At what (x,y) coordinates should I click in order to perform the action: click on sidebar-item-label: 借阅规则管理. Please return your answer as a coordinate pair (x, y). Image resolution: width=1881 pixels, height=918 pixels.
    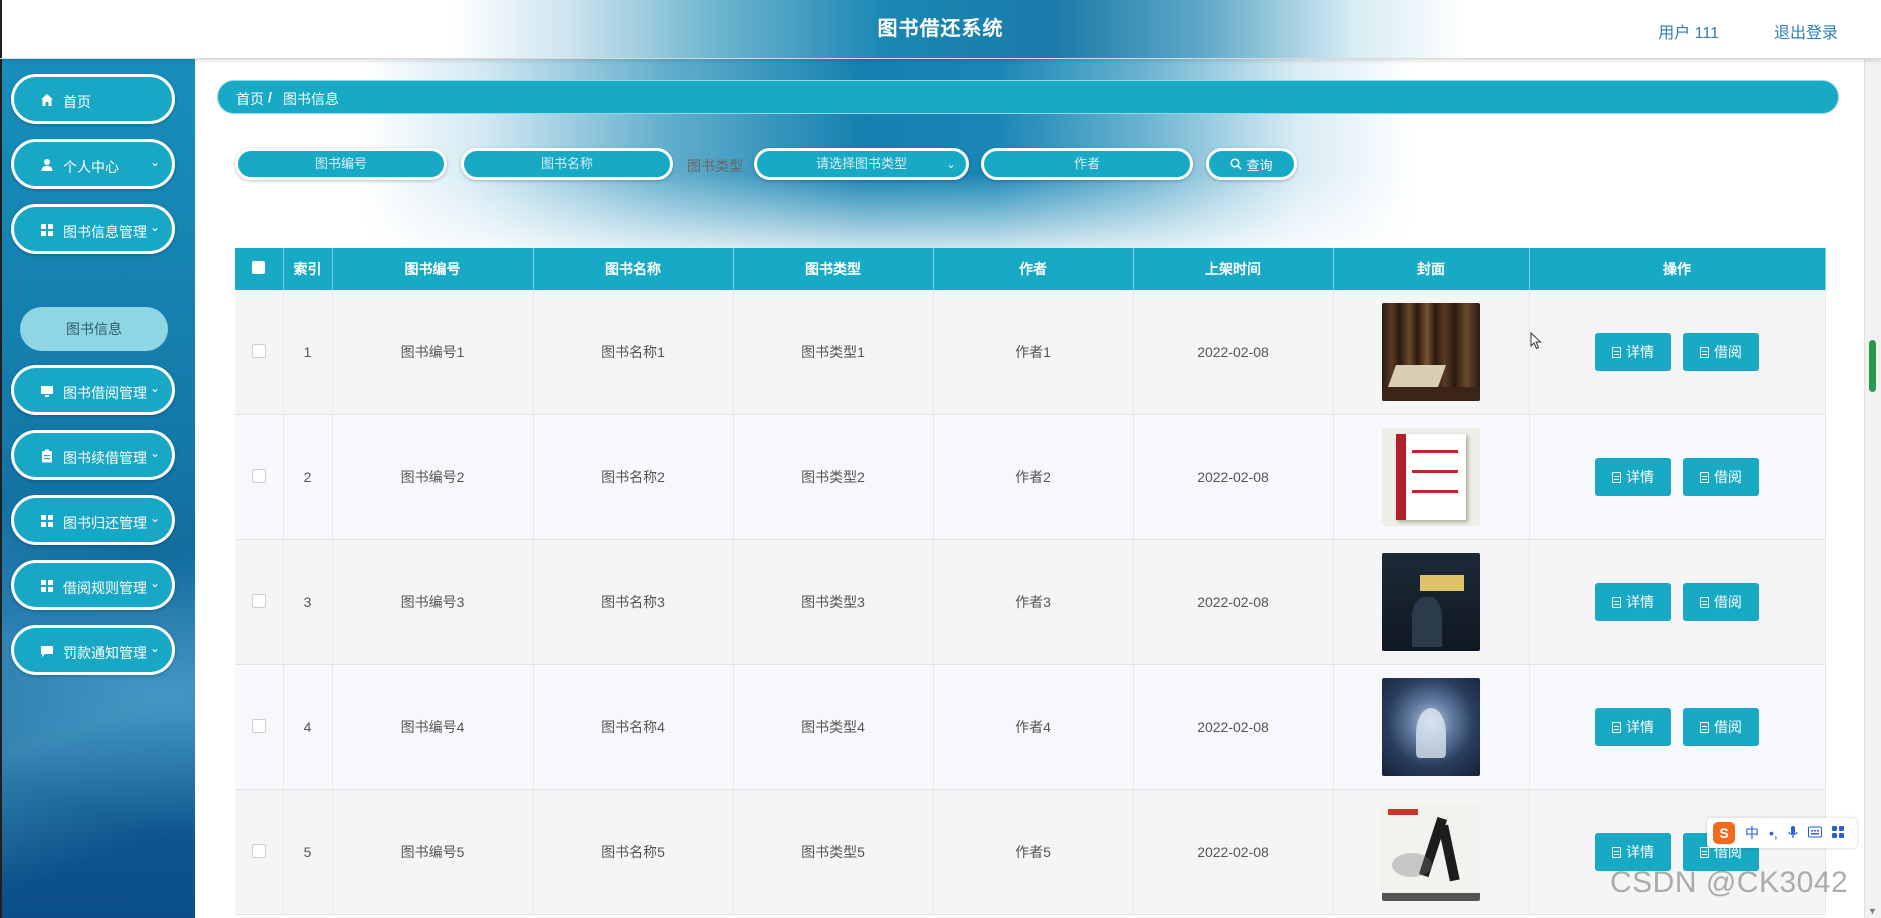
    Looking at the image, I should click on (105, 588).